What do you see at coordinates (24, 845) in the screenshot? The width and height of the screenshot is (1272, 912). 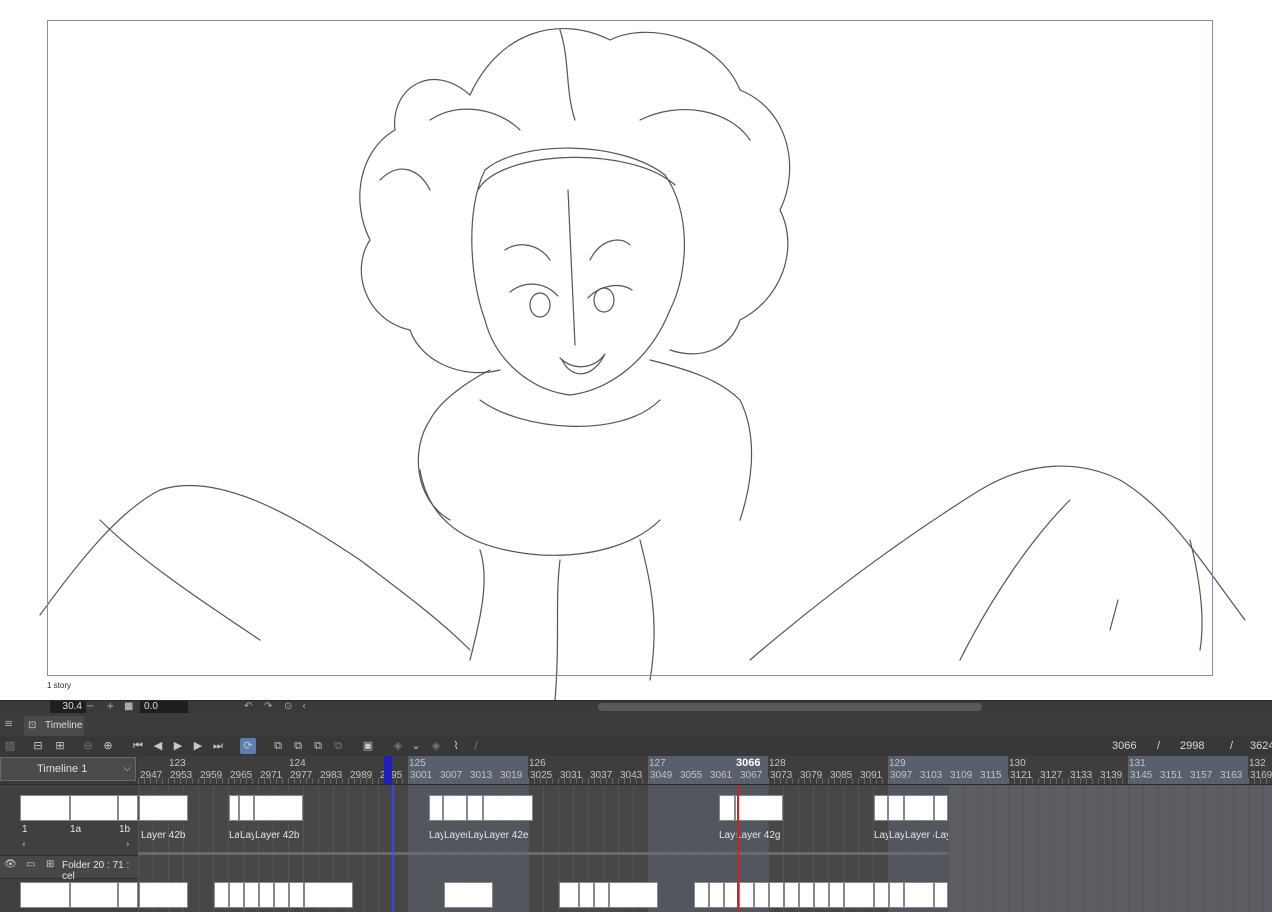 I see `scroll-left-icon: ‹` at bounding box center [24, 845].